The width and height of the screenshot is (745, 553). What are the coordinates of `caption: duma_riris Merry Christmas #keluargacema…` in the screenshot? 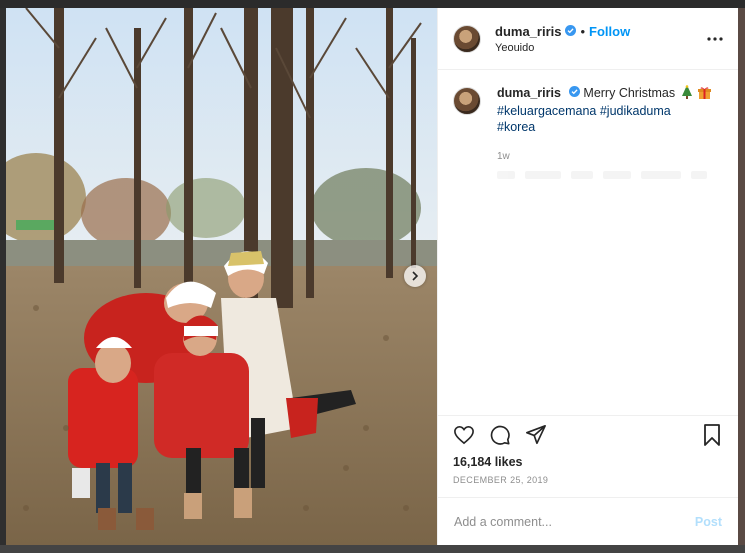 It's located at (588, 132).